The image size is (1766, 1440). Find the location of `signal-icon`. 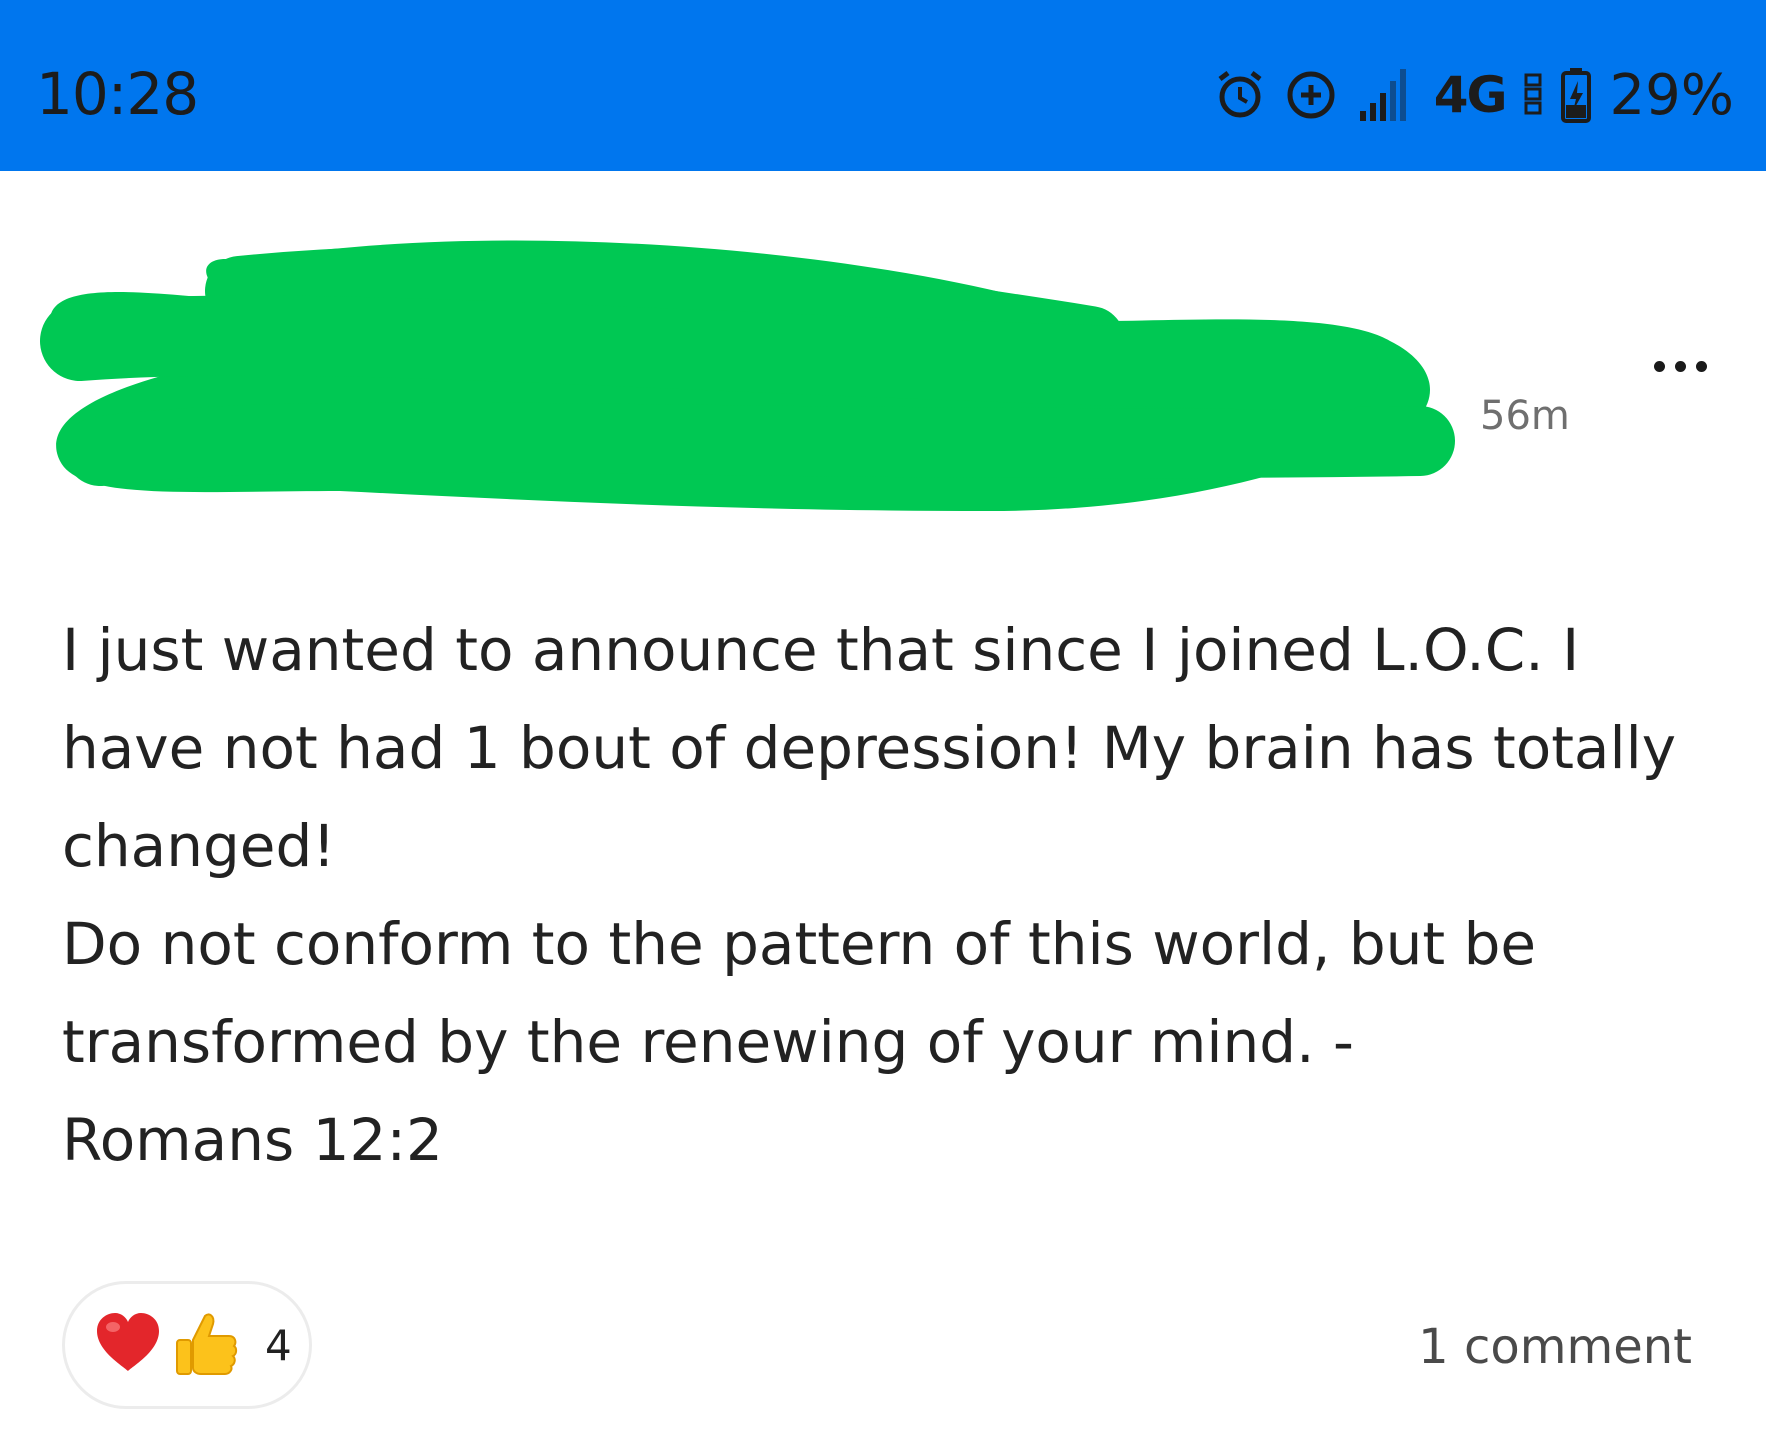

signal-icon is located at coordinates (1386, 95).